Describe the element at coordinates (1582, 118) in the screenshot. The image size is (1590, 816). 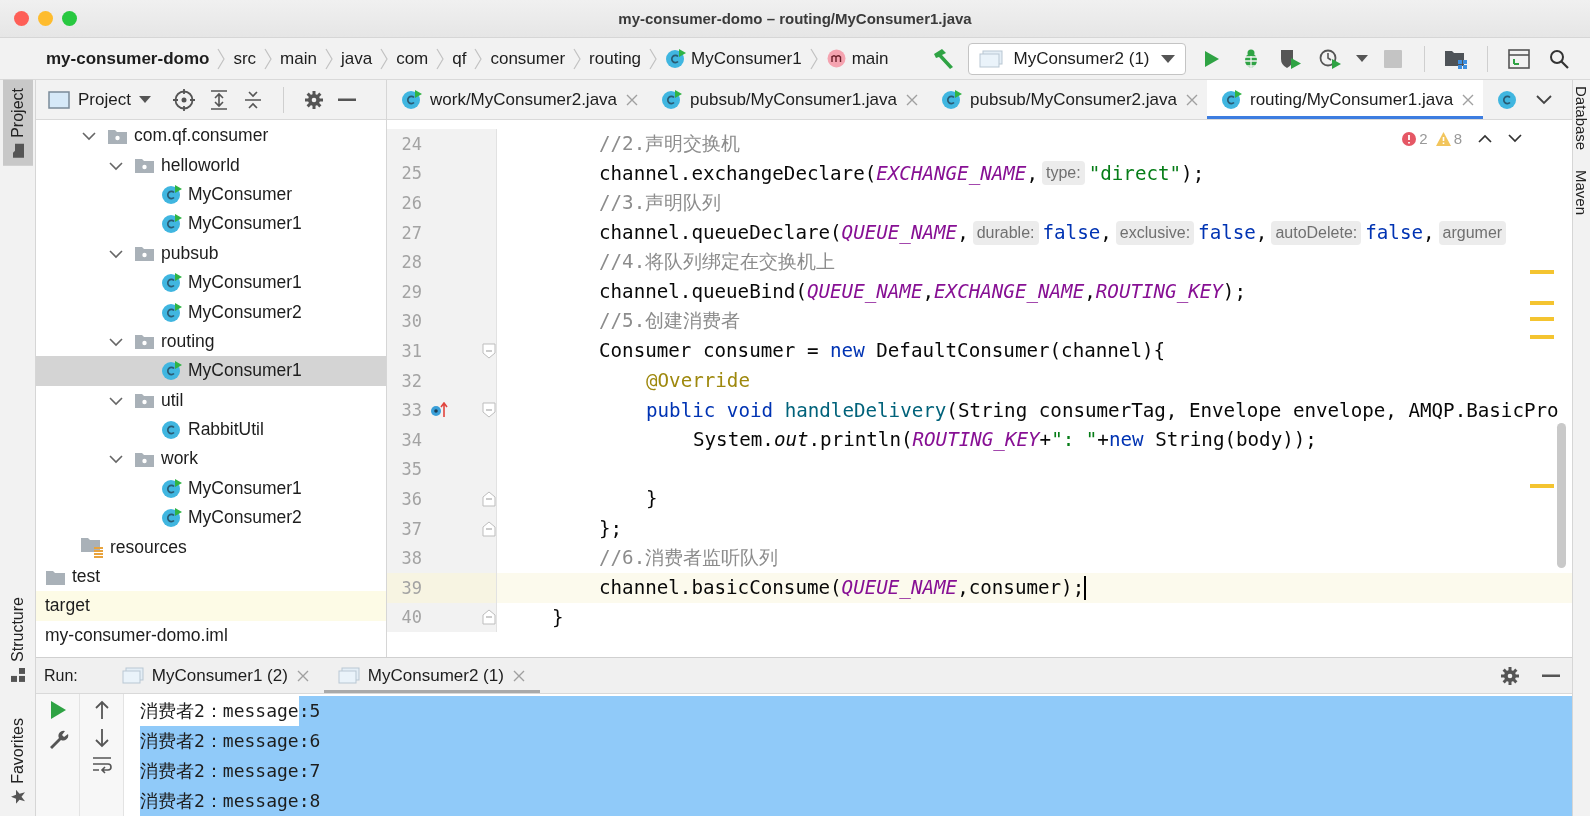
I see `tool-window-tab: Database` at that location.